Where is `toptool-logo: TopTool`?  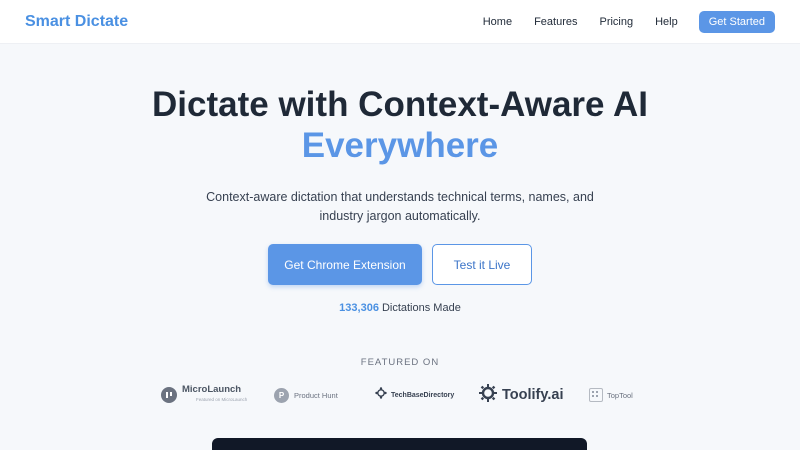
toptool-logo: TopTool is located at coordinates (611, 395).